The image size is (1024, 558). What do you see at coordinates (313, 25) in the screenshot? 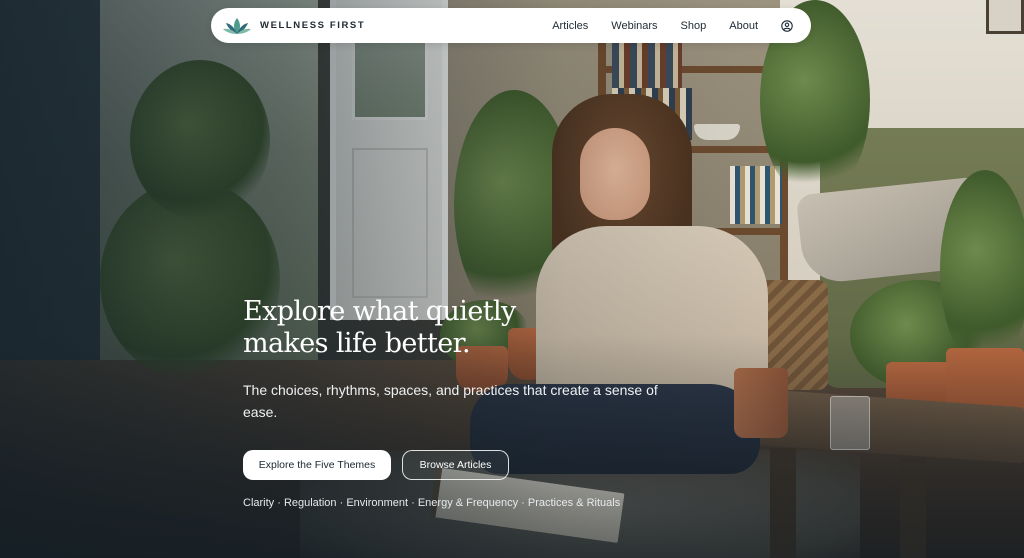
I see `brand-name: WELLNESS FIRST` at bounding box center [313, 25].